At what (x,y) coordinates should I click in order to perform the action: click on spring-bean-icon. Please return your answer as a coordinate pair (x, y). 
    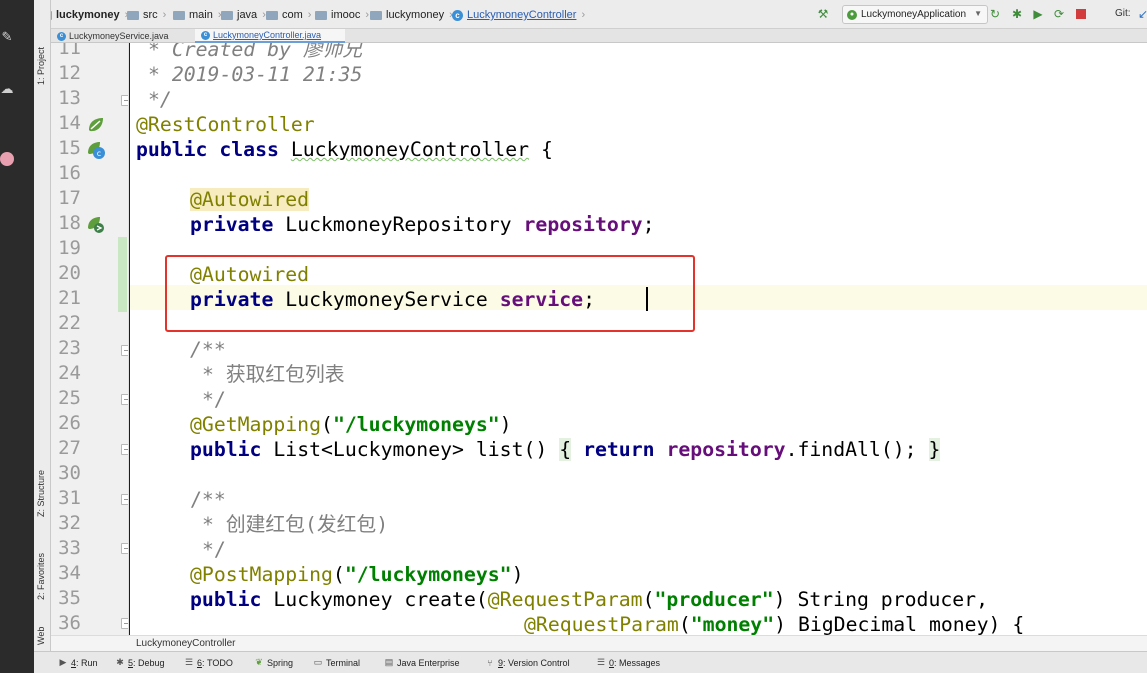
    Looking at the image, I should click on (96, 125).